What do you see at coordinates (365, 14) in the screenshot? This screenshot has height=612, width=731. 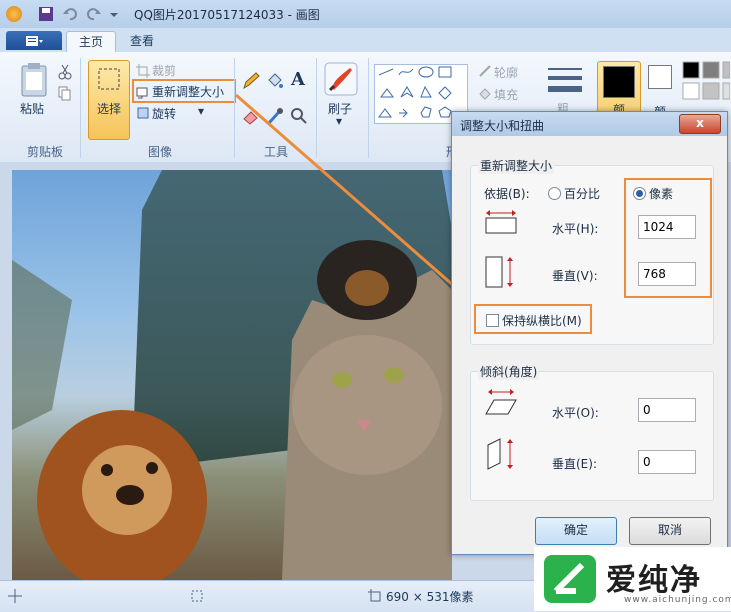 I see `title-bar: QQ图片20170517124033 - 画图` at bounding box center [365, 14].